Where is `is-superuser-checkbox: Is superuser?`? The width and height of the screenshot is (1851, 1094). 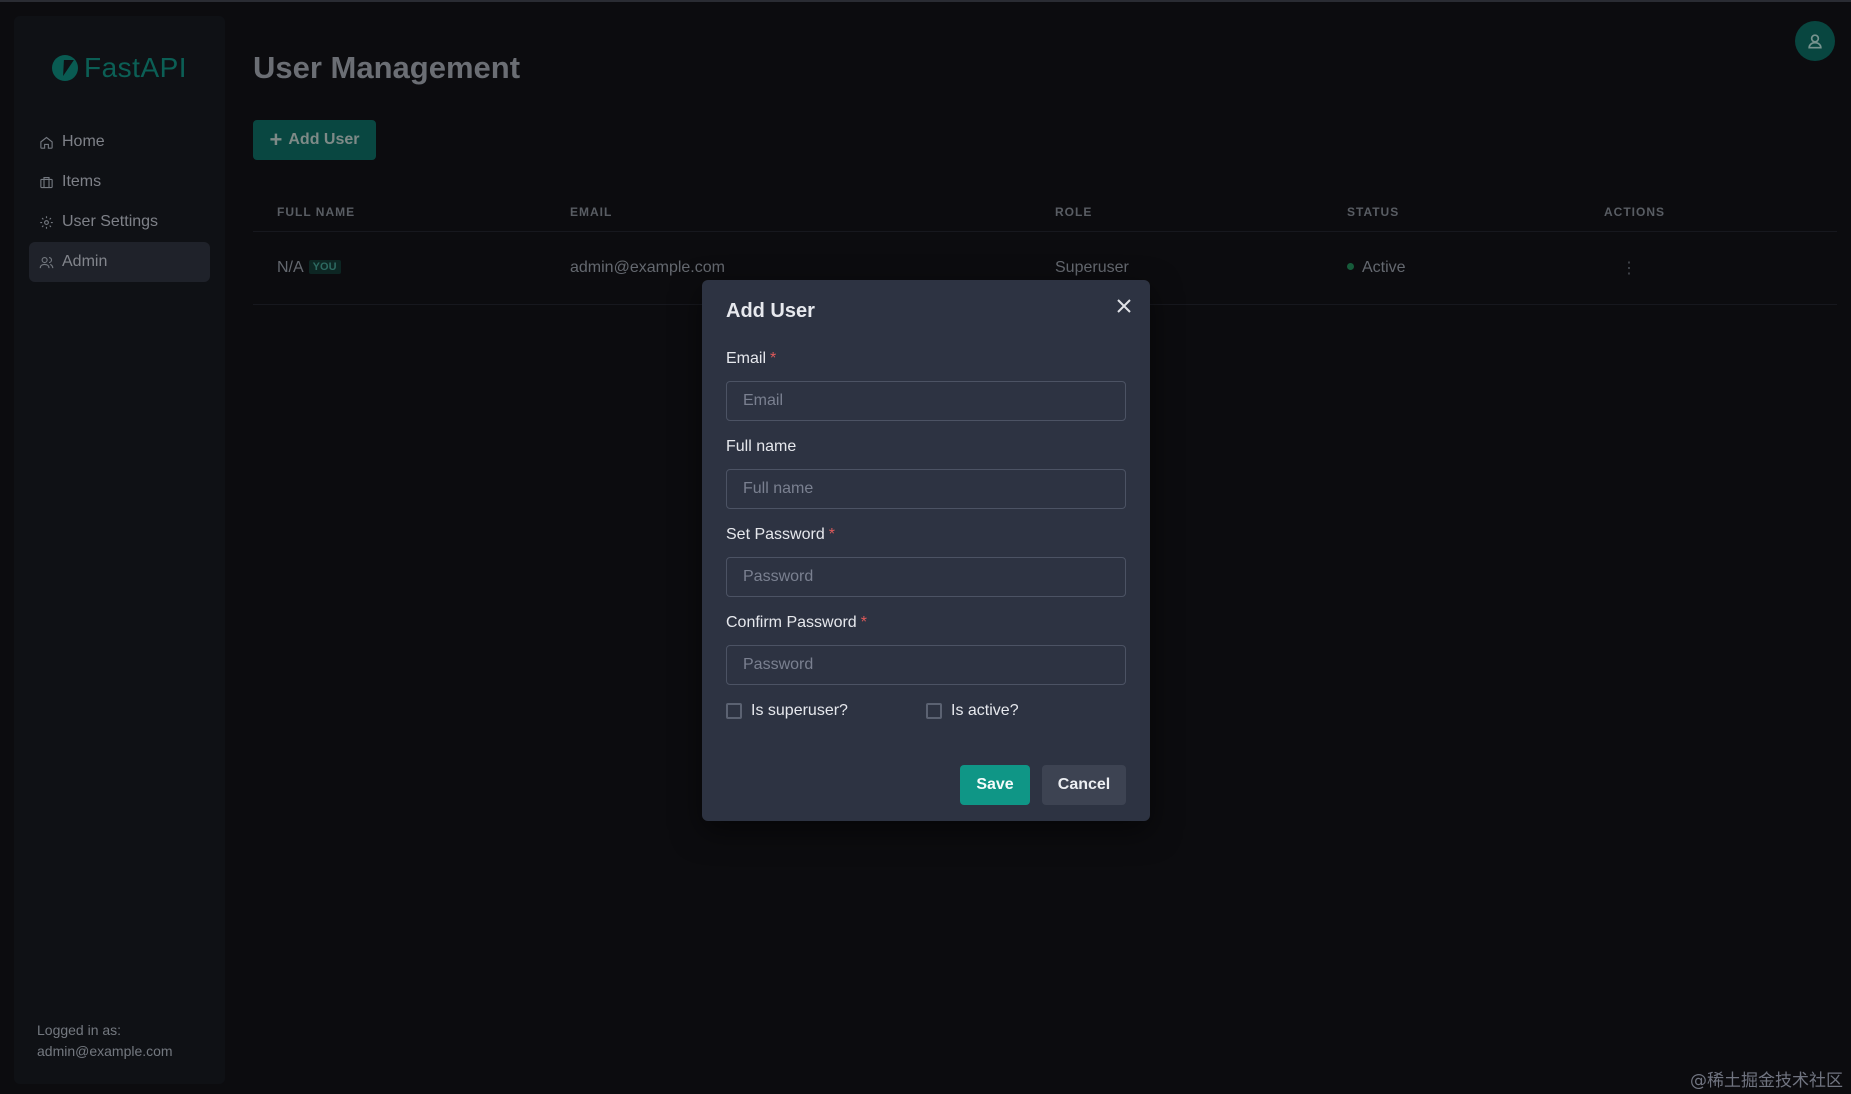
is-superuser-checkbox: Is superuser? is located at coordinates (787, 711).